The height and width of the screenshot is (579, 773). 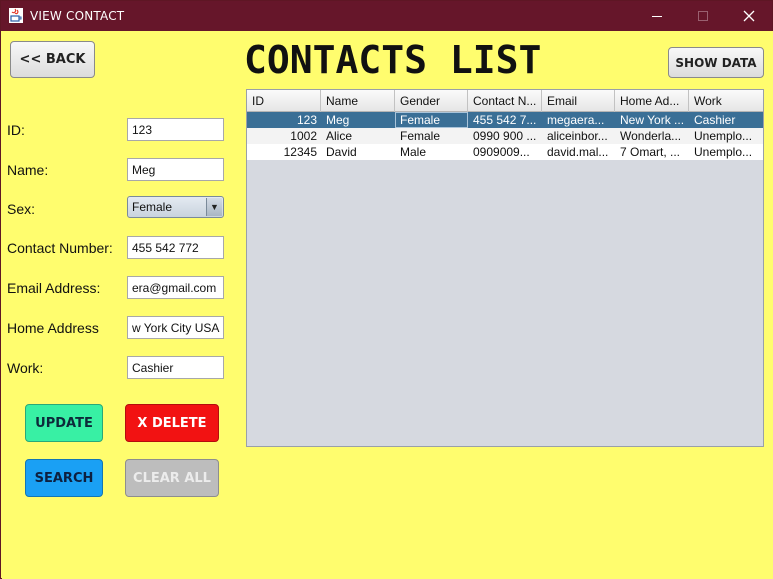 I want to click on window-title: VIEW CONTACT, so click(x=77, y=16).